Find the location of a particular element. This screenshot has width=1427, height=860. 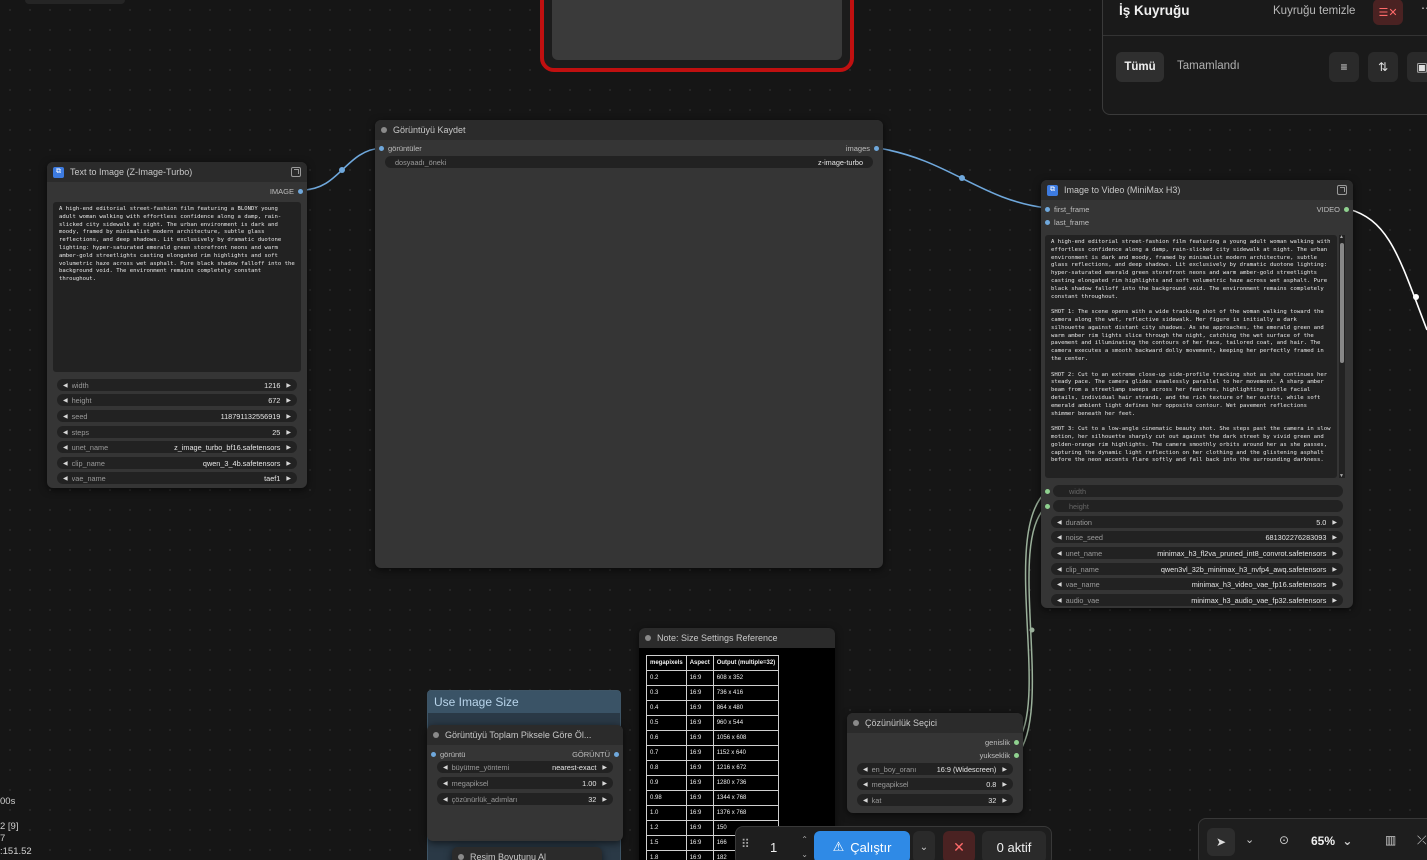

t2i-widget-height: ◀ height 672 ▶ is located at coordinates (177, 400).